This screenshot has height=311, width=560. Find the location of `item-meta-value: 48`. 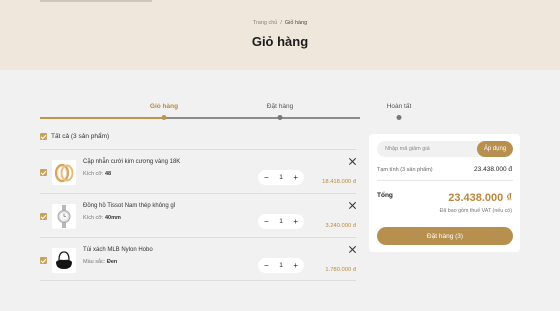

item-meta-value: 48 is located at coordinates (108, 174).